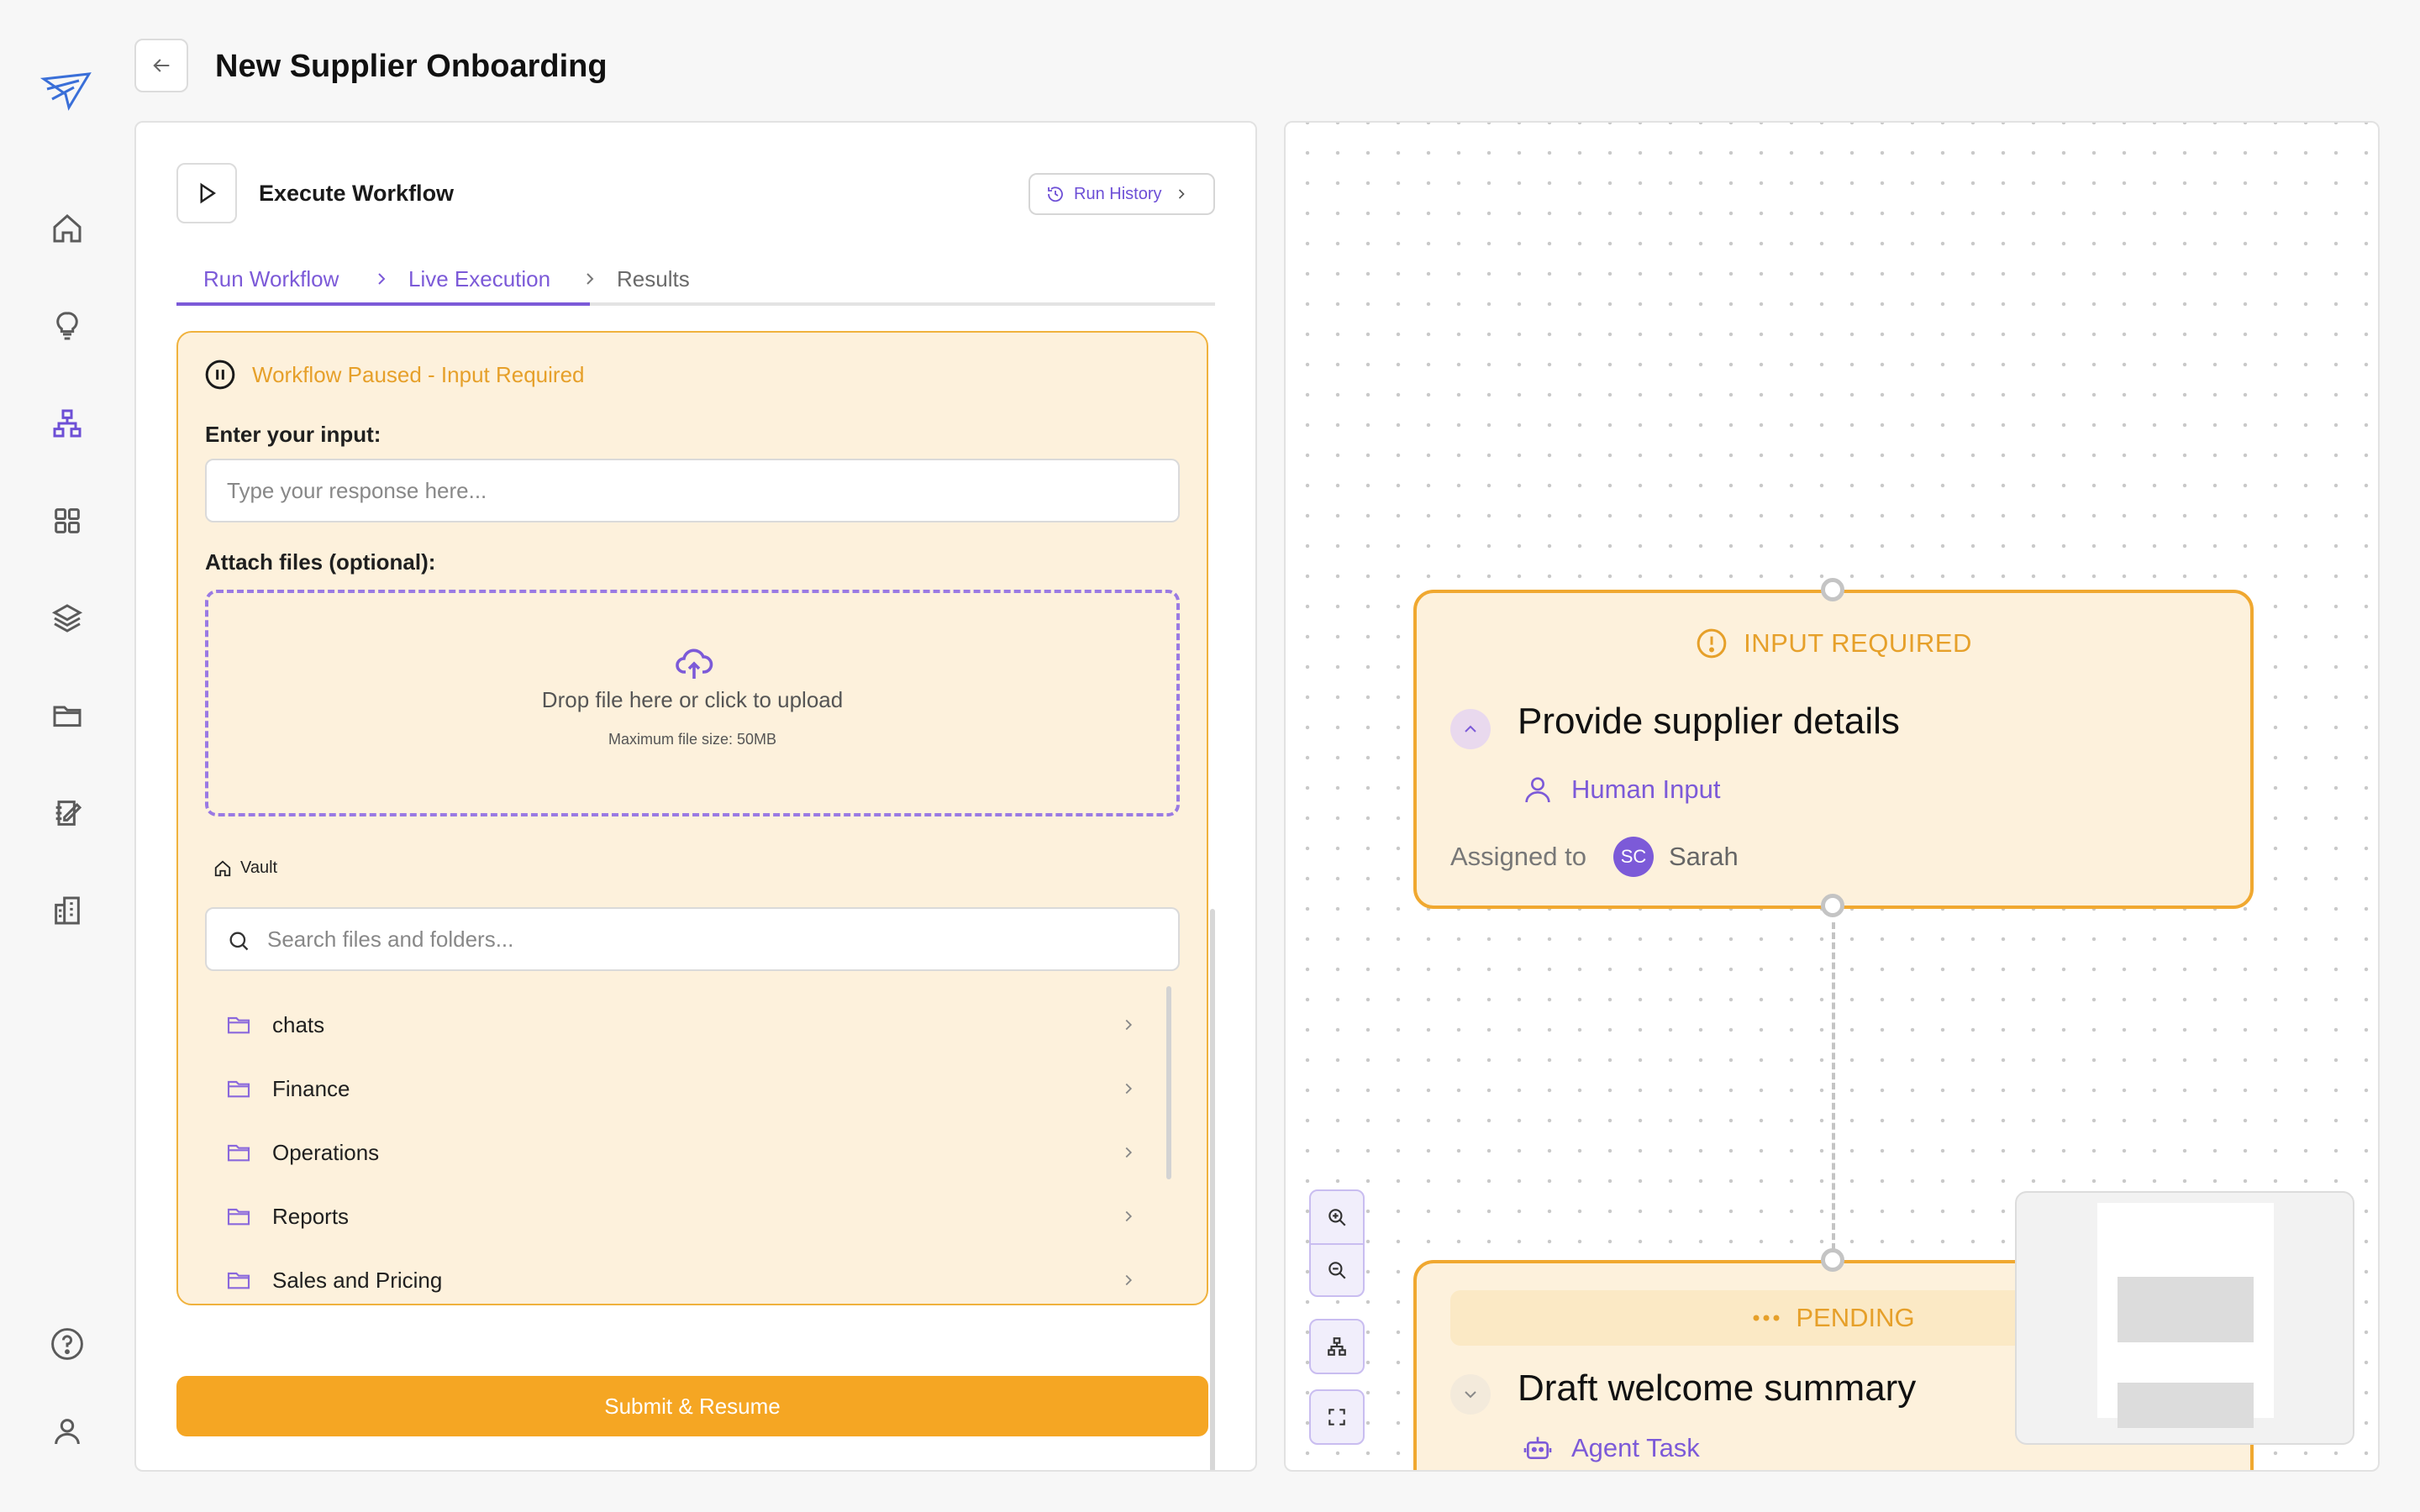  I want to click on page-title: New Supplier Onboarding, so click(412, 66).